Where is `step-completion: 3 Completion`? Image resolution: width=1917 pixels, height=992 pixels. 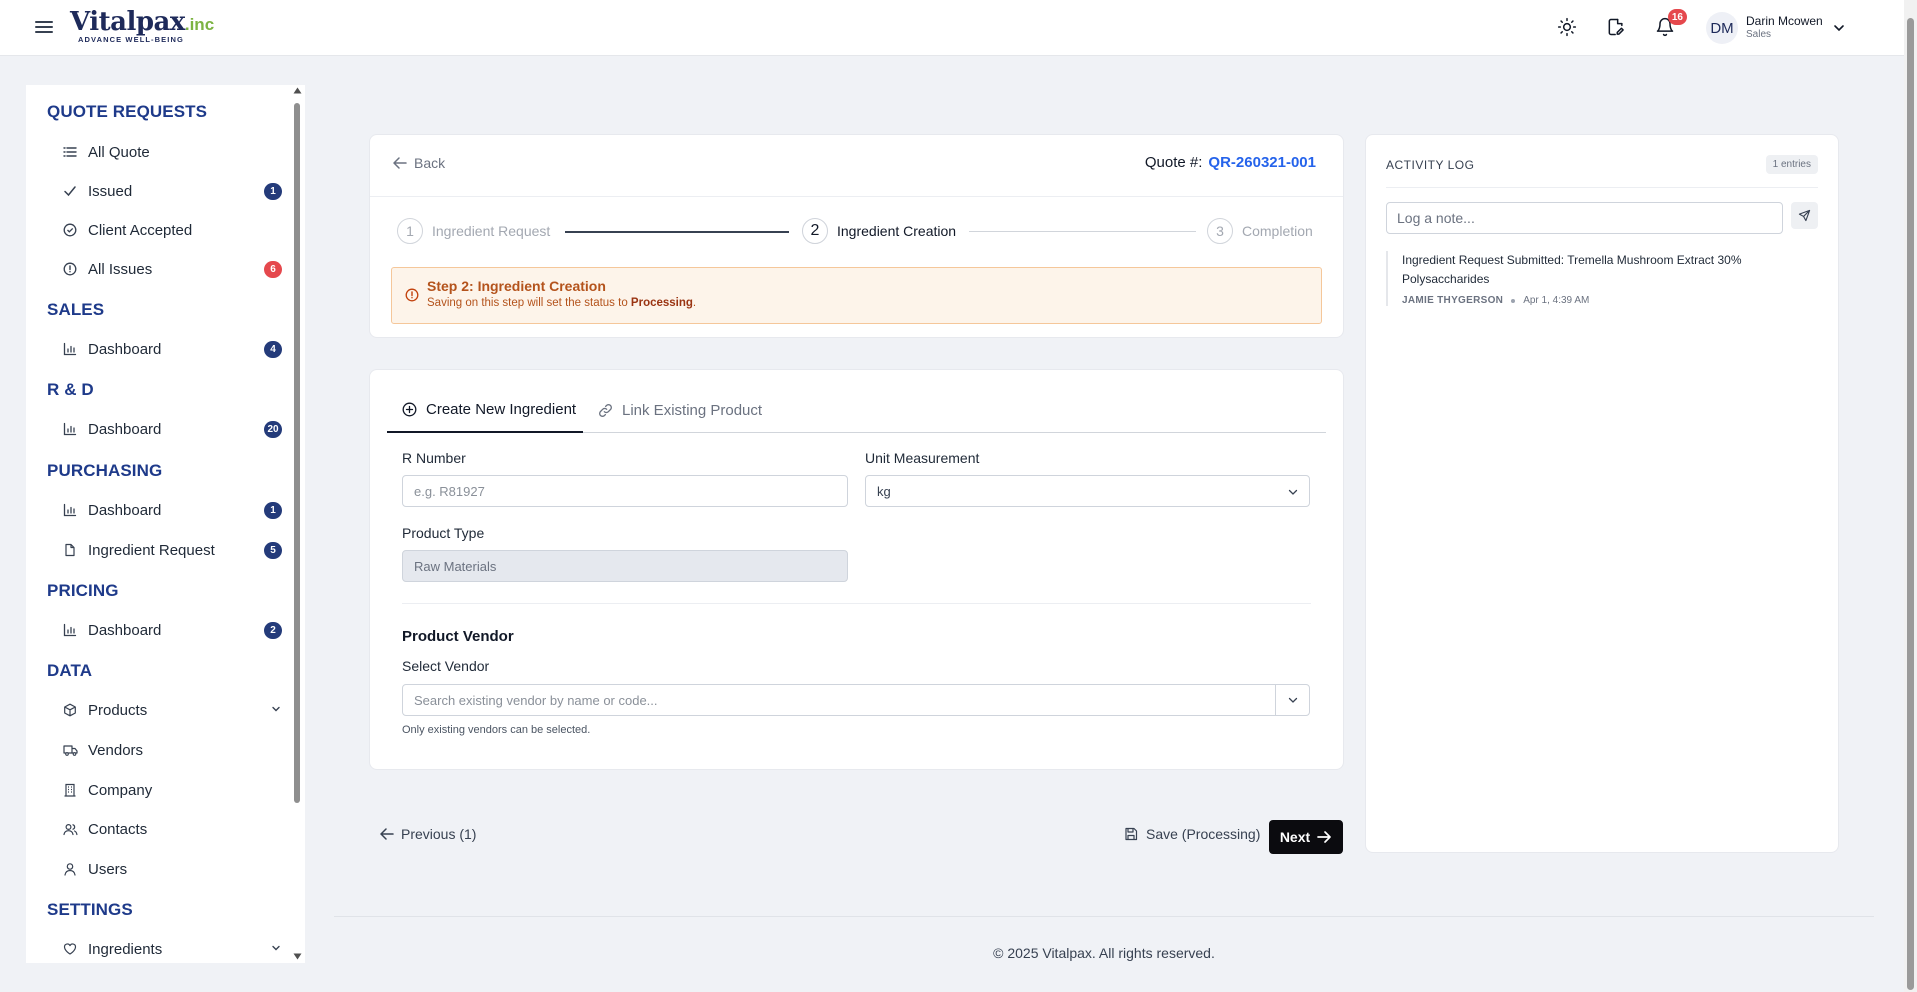 step-completion: 3 Completion is located at coordinates (1260, 231).